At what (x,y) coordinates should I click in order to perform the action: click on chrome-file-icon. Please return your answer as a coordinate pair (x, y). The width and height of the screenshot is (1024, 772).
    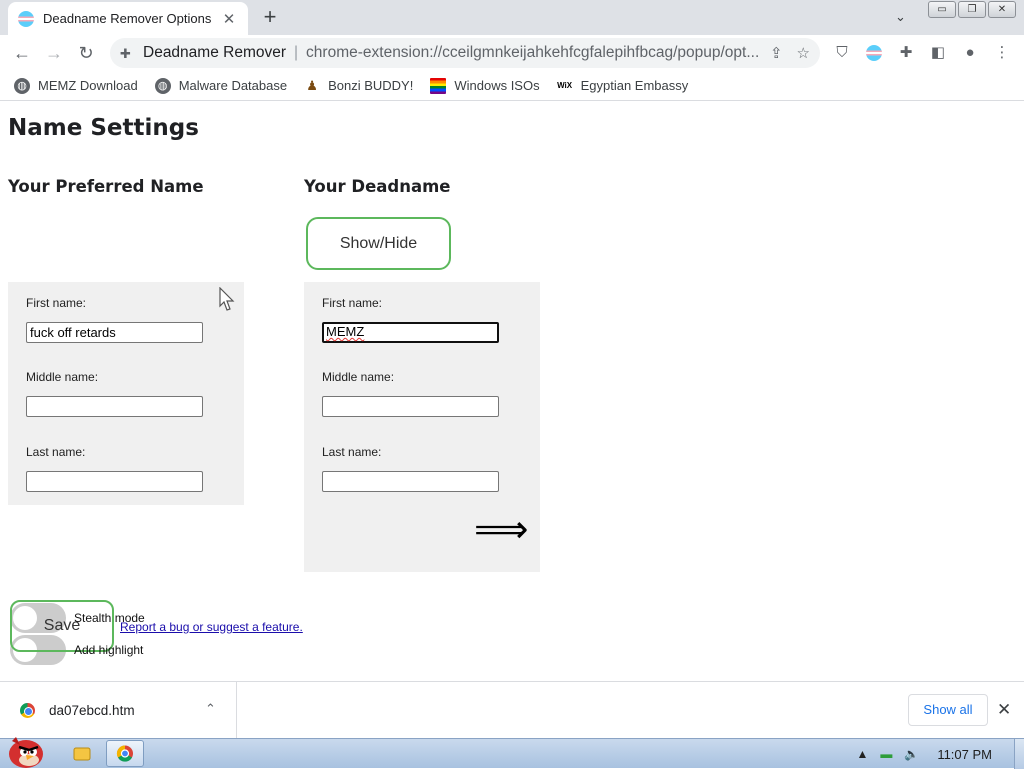
    Looking at the image, I should click on (27, 710).